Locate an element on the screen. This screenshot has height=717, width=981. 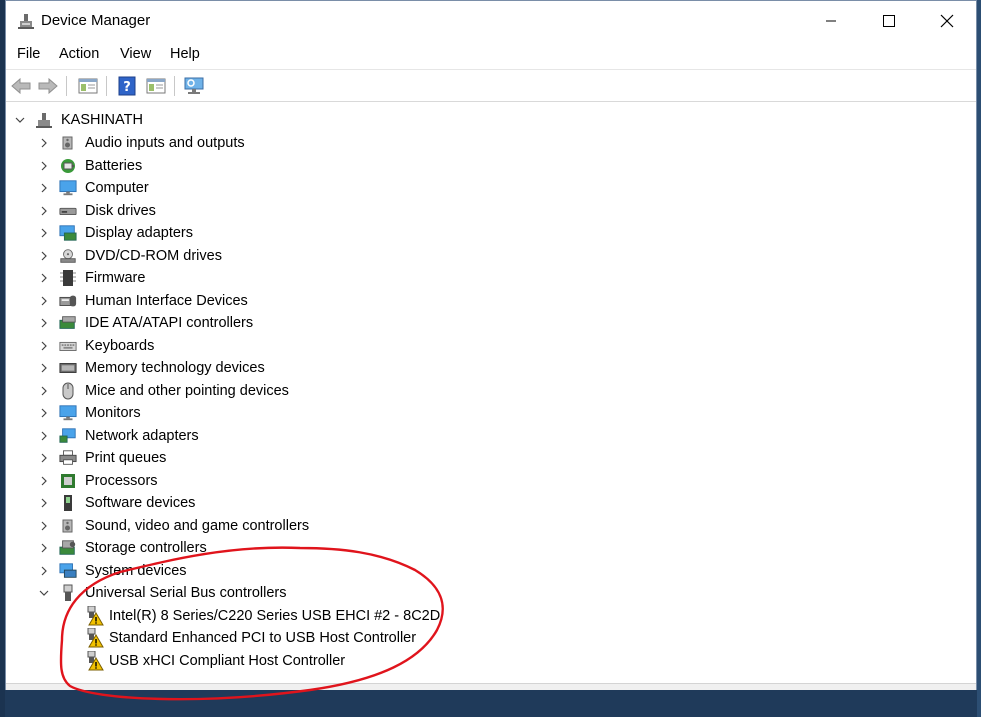
tree-item-audio-inputs-and-outputs: Audio inputs and outputs is located at coordinates (216, 143).